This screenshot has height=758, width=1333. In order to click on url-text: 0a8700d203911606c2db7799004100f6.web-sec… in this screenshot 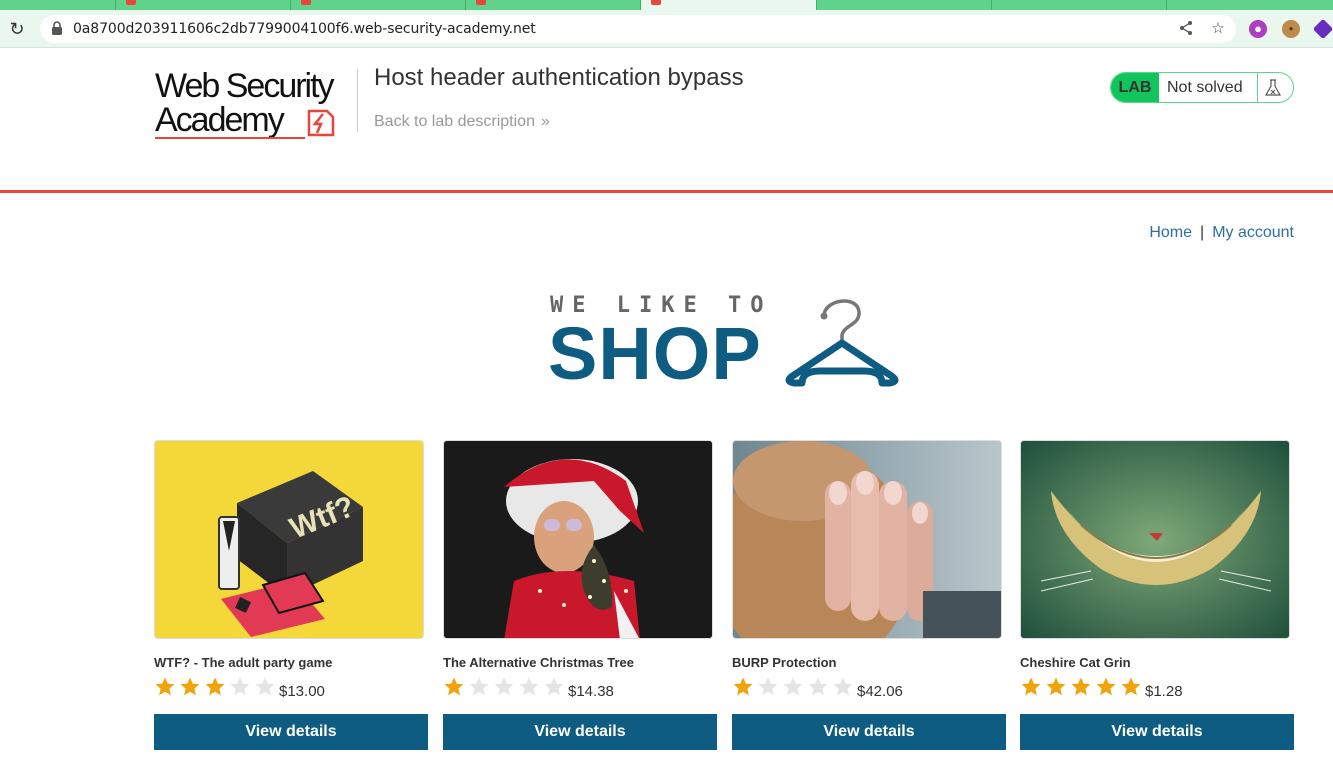, I will do `click(304, 29)`.